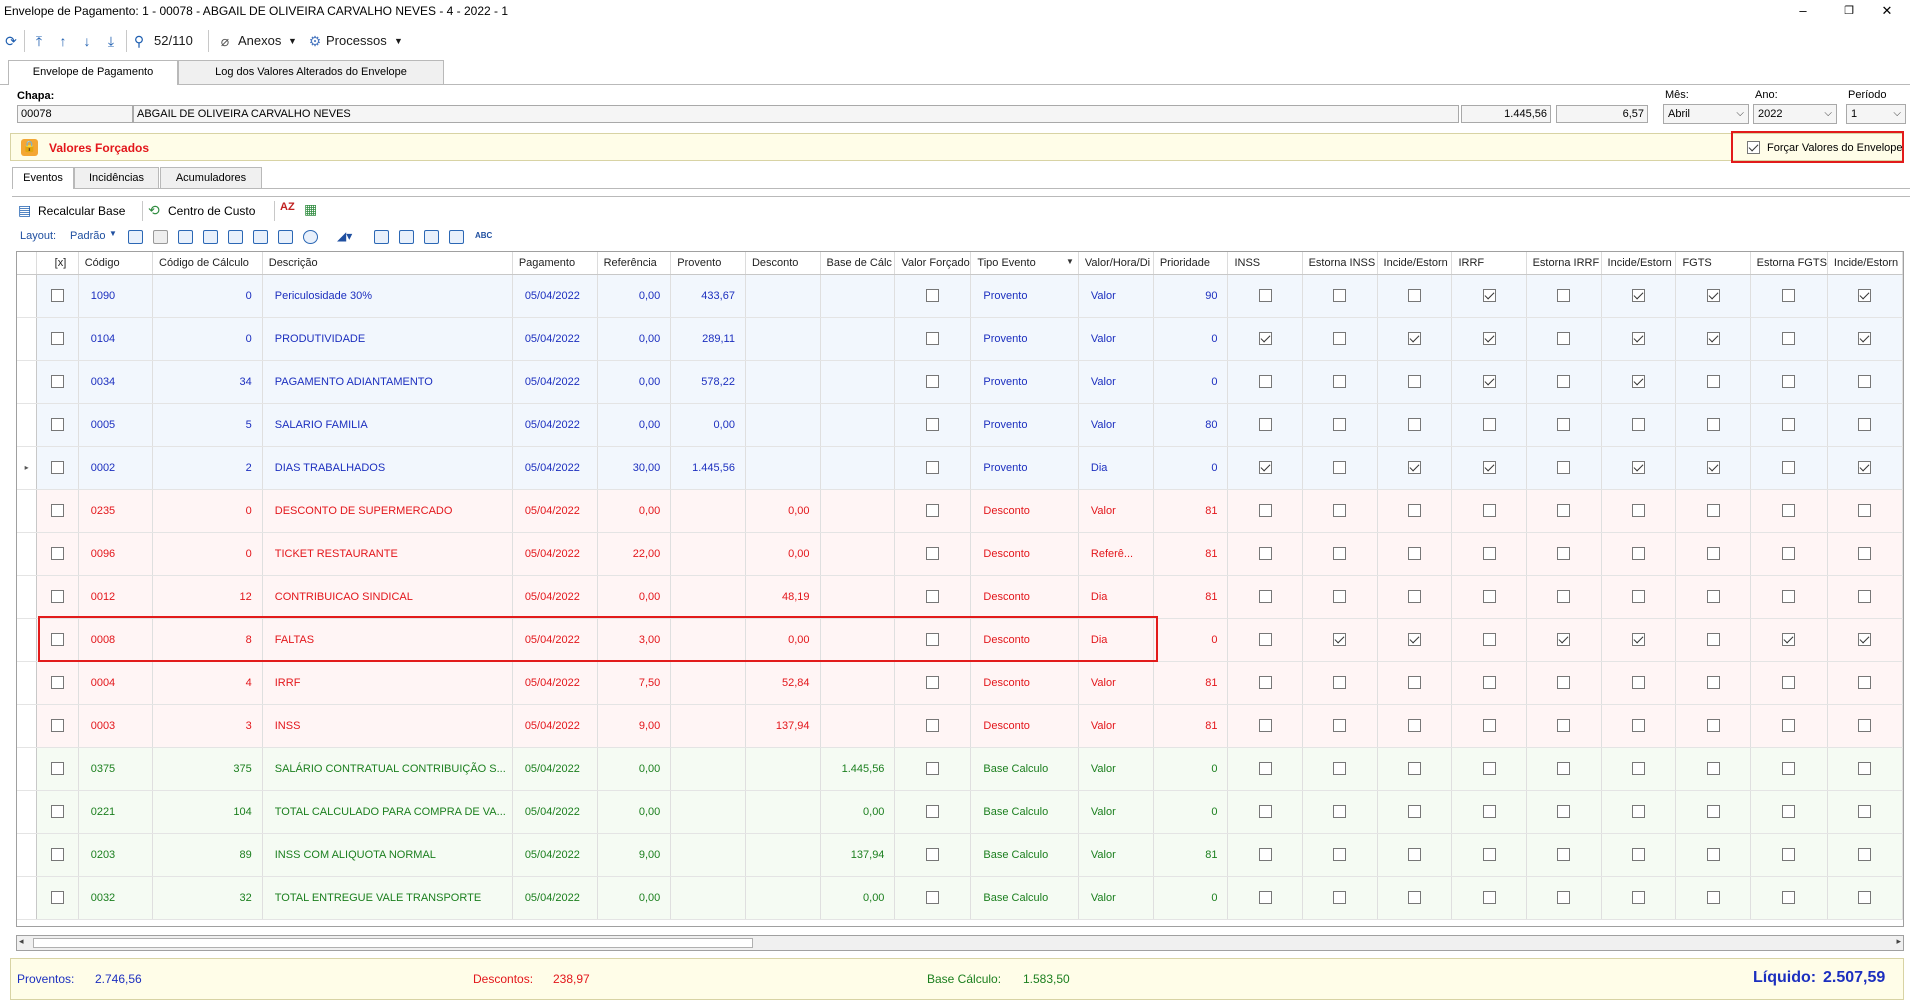 This screenshot has width=1910, height=1007. What do you see at coordinates (207, 382) in the screenshot?
I see `cell-calc: 34` at bounding box center [207, 382].